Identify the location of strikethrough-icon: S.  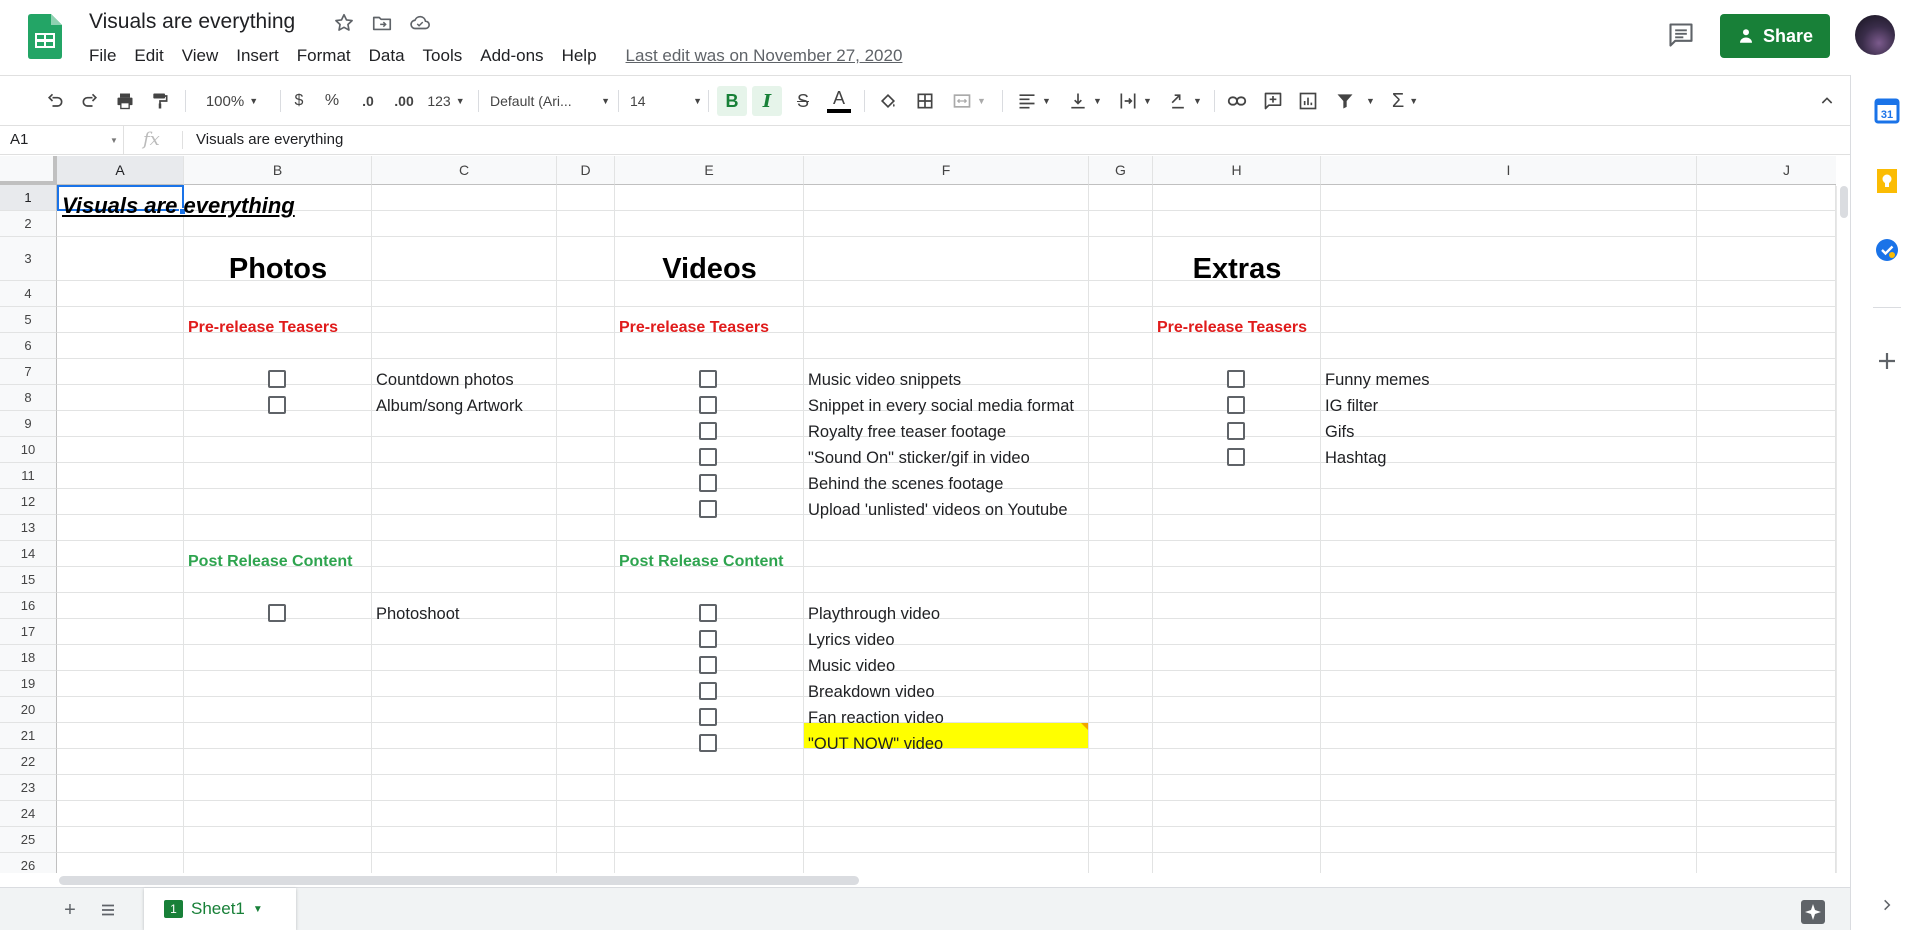
(803, 101).